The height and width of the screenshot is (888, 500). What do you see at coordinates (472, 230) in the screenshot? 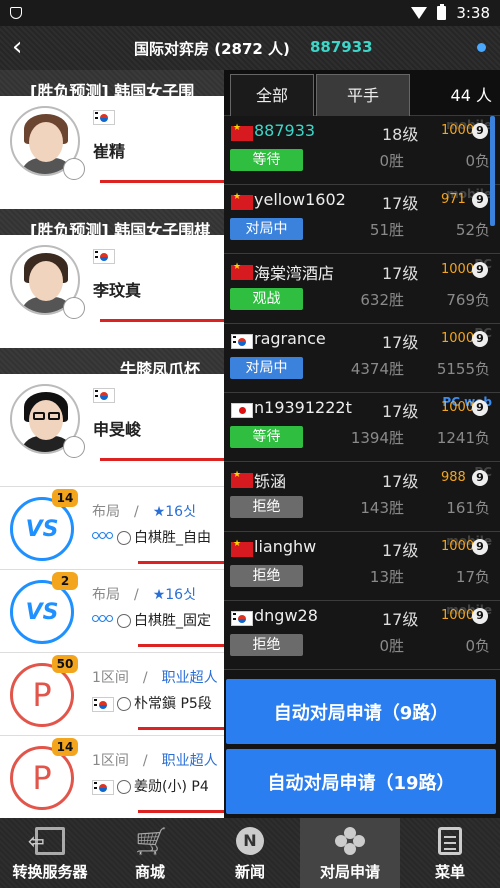
I see `loss-count: 52负` at bounding box center [472, 230].